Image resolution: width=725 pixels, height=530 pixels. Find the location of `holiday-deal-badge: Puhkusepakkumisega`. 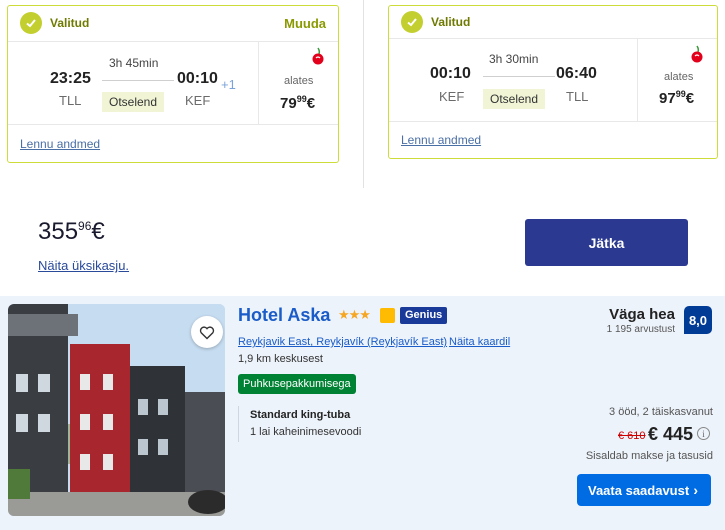

holiday-deal-badge: Puhkusepakkumisega is located at coordinates (297, 384).